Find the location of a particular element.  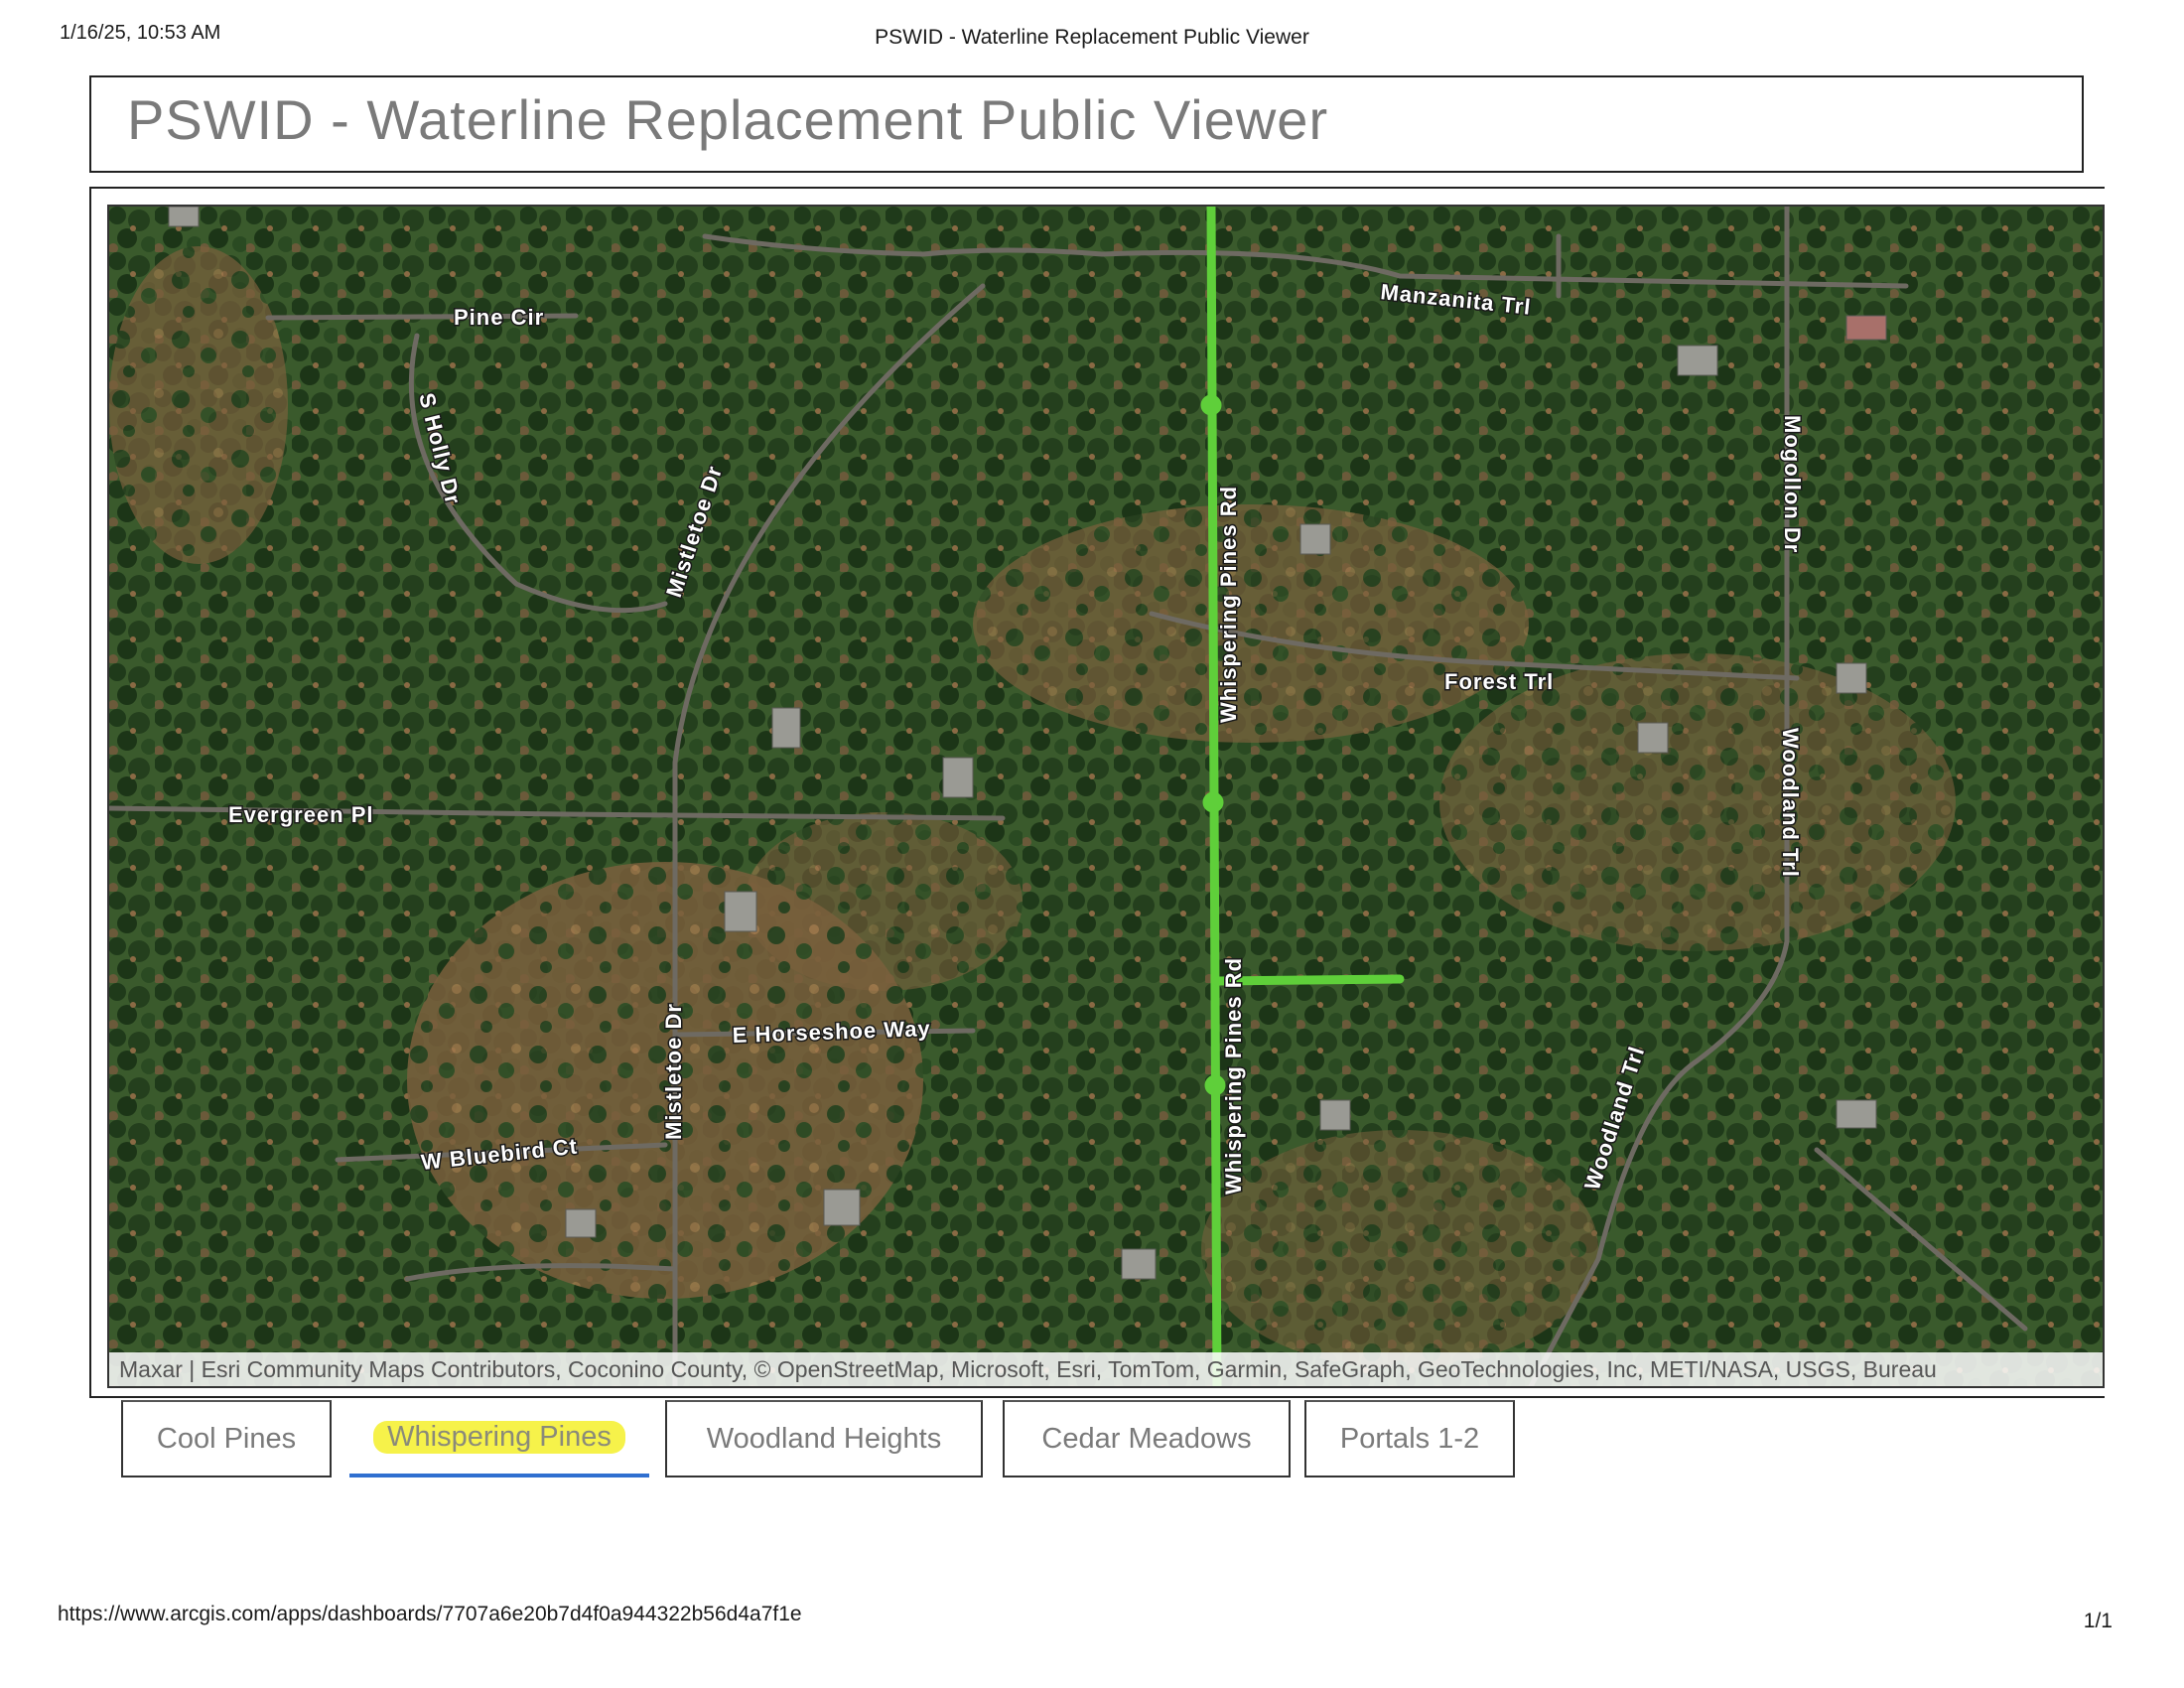

tab-portals-1-2: Portals 1-2 is located at coordinates (1409, 1438).